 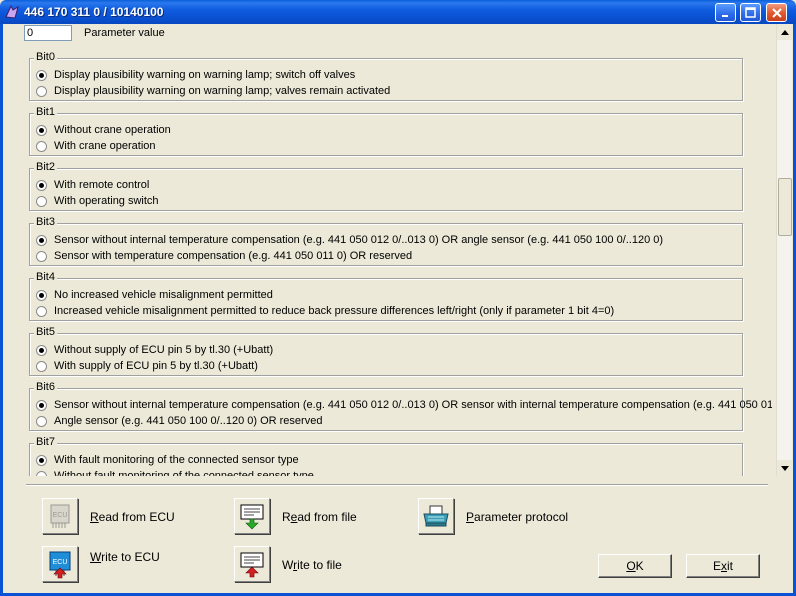 I want to click on vertical-scrollbar, so click(x=784, y=250).